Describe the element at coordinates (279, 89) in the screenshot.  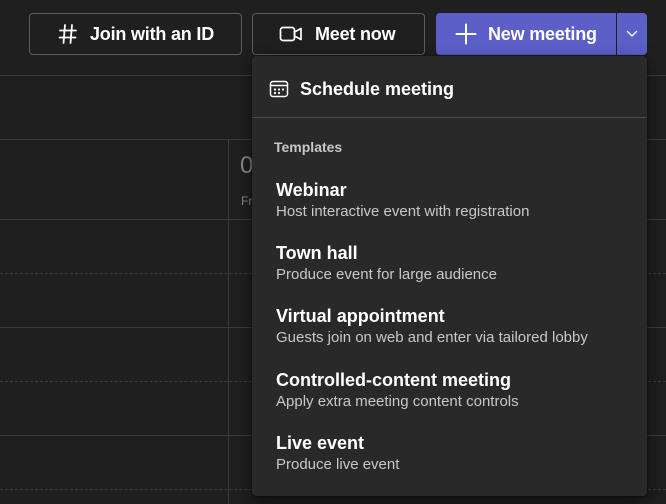
I see `calendar-icon` at that location.